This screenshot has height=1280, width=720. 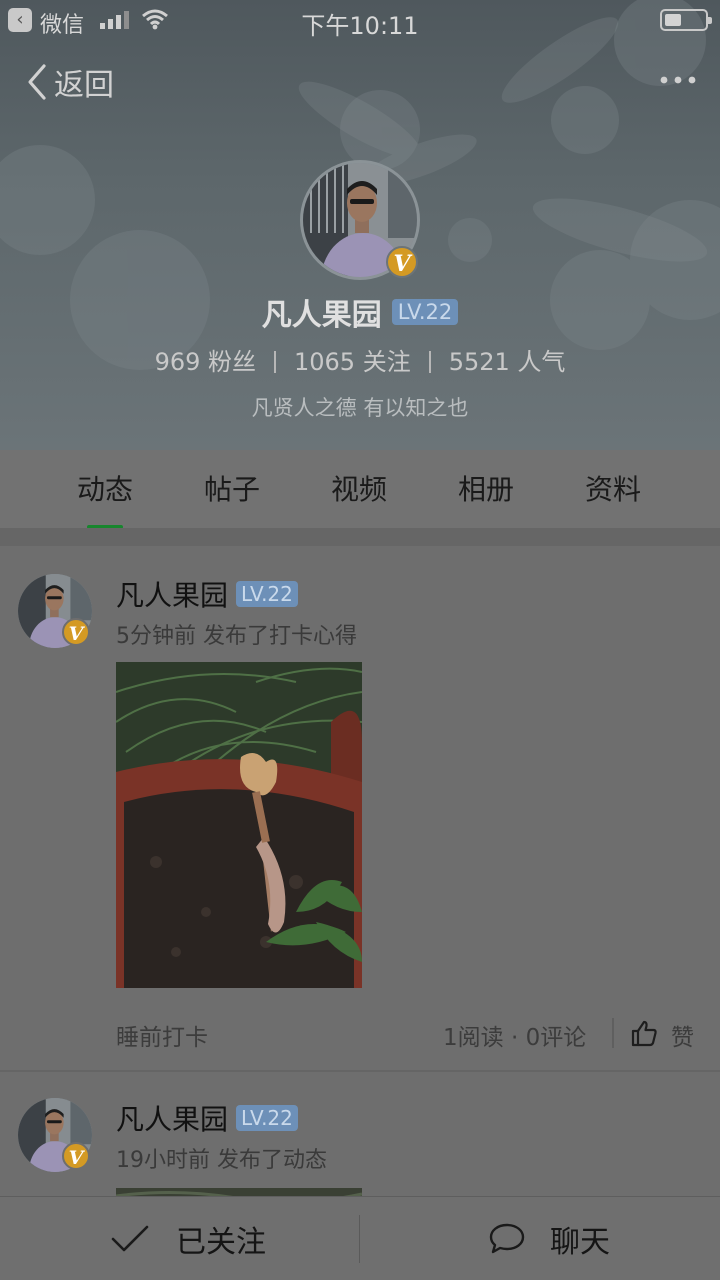 What do you see at coordinates (360, 26) in the screenshot?
I see `clock: 下午10:11` at bounding box center [360, 26].